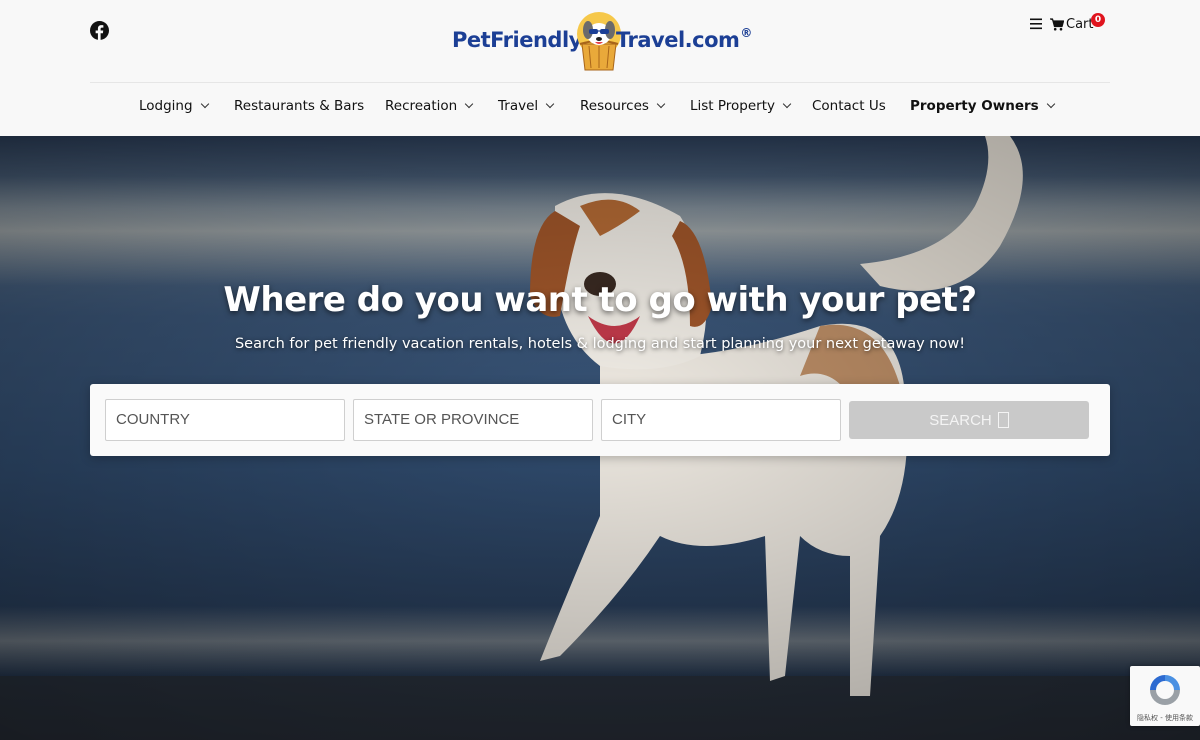  I want to click on nav-item-label: Recreation, so click(421, 106).